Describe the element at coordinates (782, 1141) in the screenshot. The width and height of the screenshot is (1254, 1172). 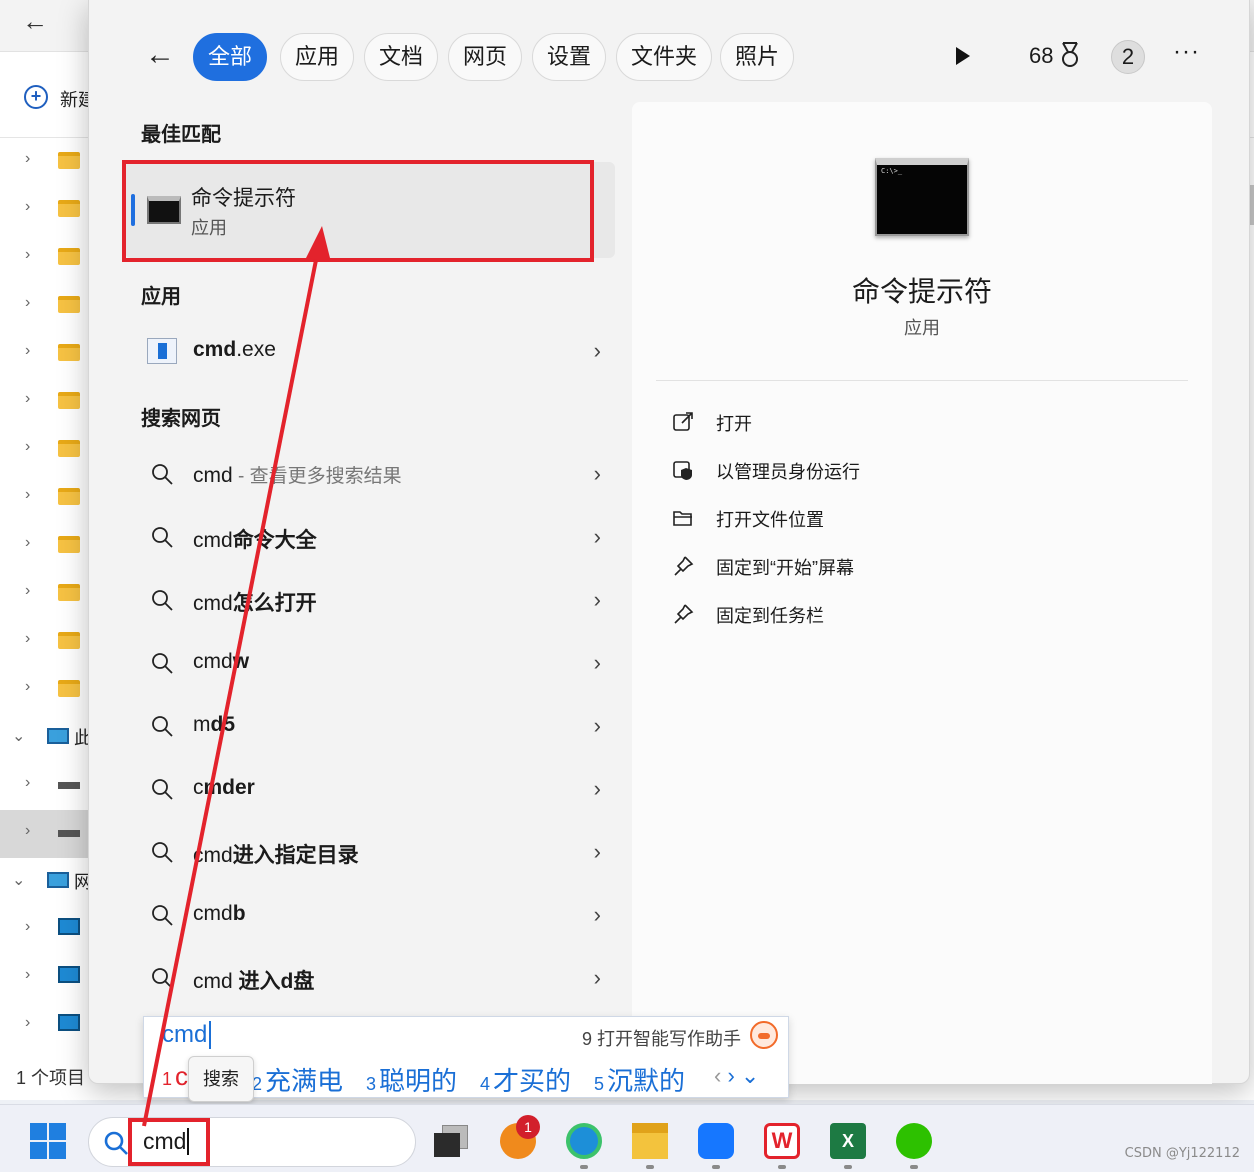
I see `wps-office-icon: W` at that location.